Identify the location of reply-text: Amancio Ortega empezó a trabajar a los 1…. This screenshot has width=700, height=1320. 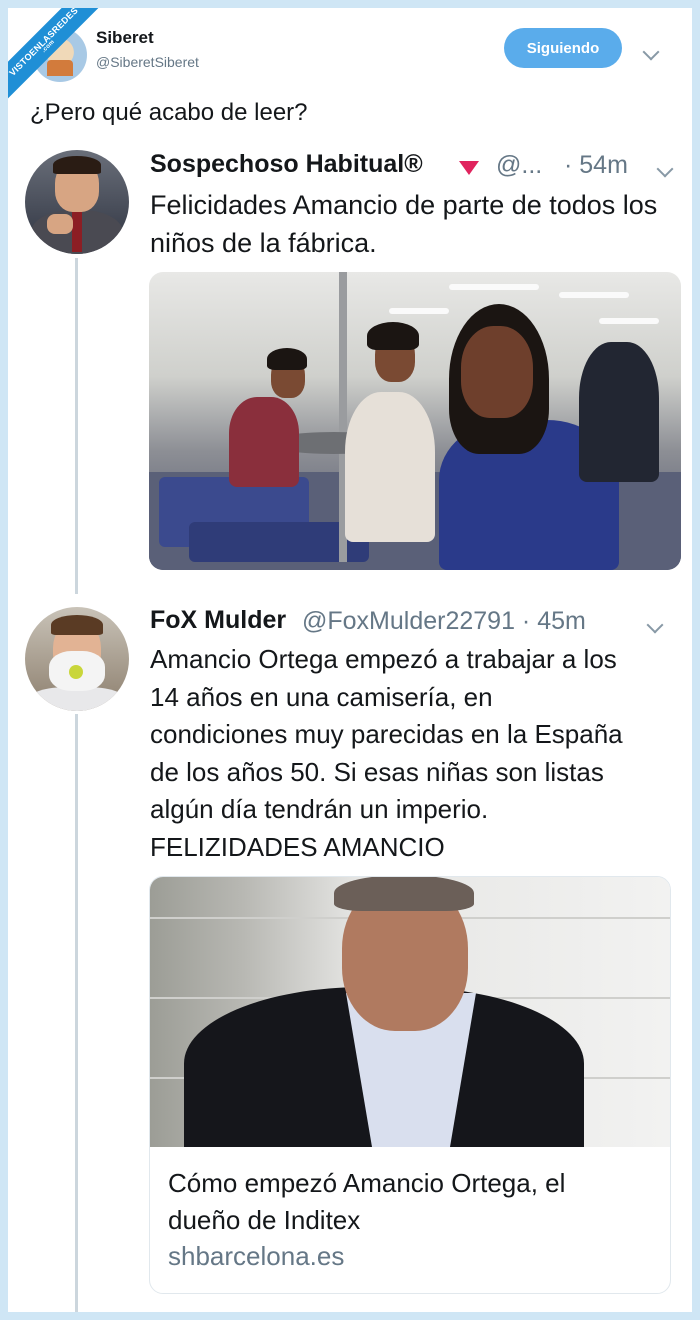
(415, 753).